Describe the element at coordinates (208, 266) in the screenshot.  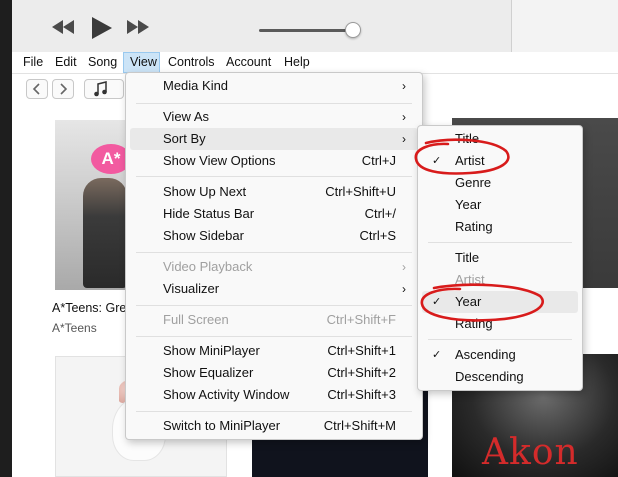
I see `menu-item-label: Video Playback` at that location.